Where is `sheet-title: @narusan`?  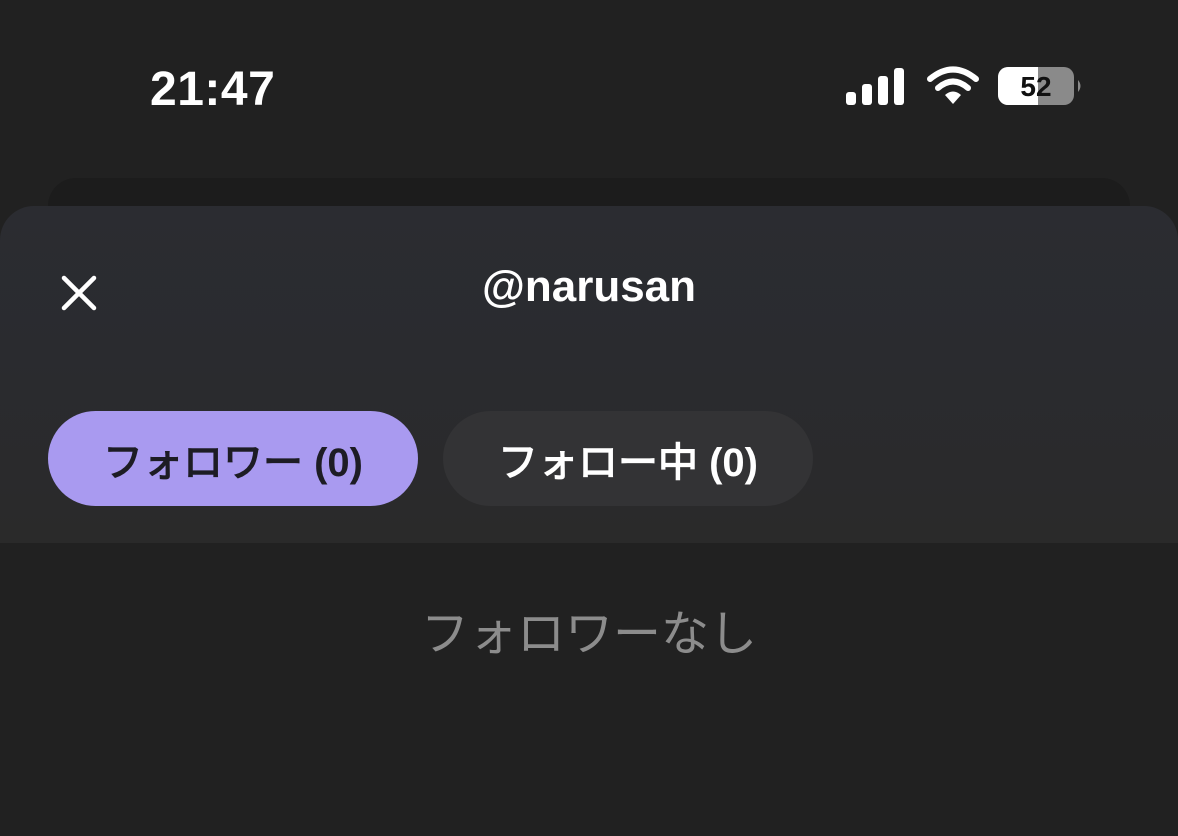 sheet-title: @narusan is located at coordinates (589, 286).